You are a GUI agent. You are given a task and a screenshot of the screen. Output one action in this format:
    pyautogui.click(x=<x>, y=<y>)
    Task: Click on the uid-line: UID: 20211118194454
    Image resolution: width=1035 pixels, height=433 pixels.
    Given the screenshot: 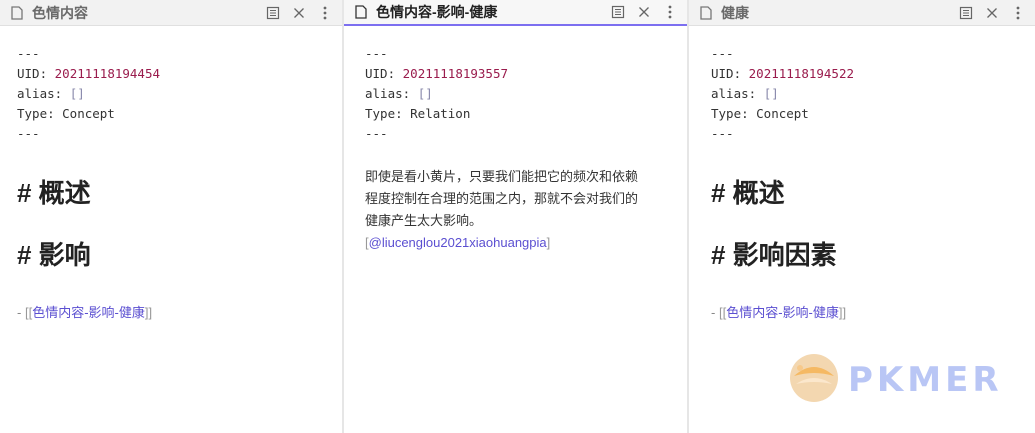 What is the action you would take?
    pyautogui.click(x=179, y=74)
    